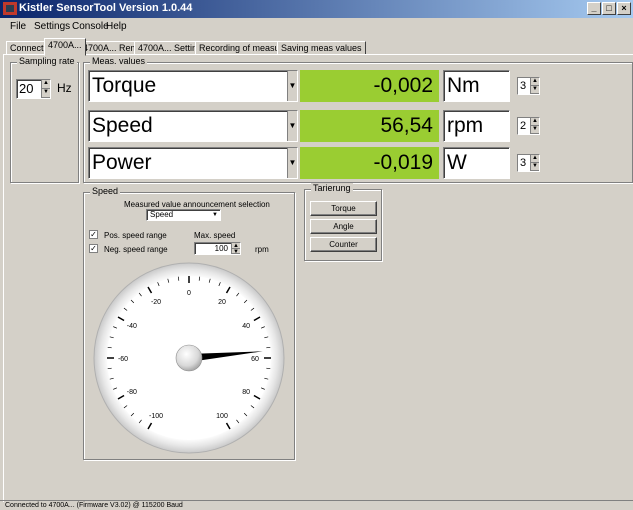  Describe the element at coordinates (135, 235) in the screenshot. I see `pos-speed-label: Pos. speed range` at that location.